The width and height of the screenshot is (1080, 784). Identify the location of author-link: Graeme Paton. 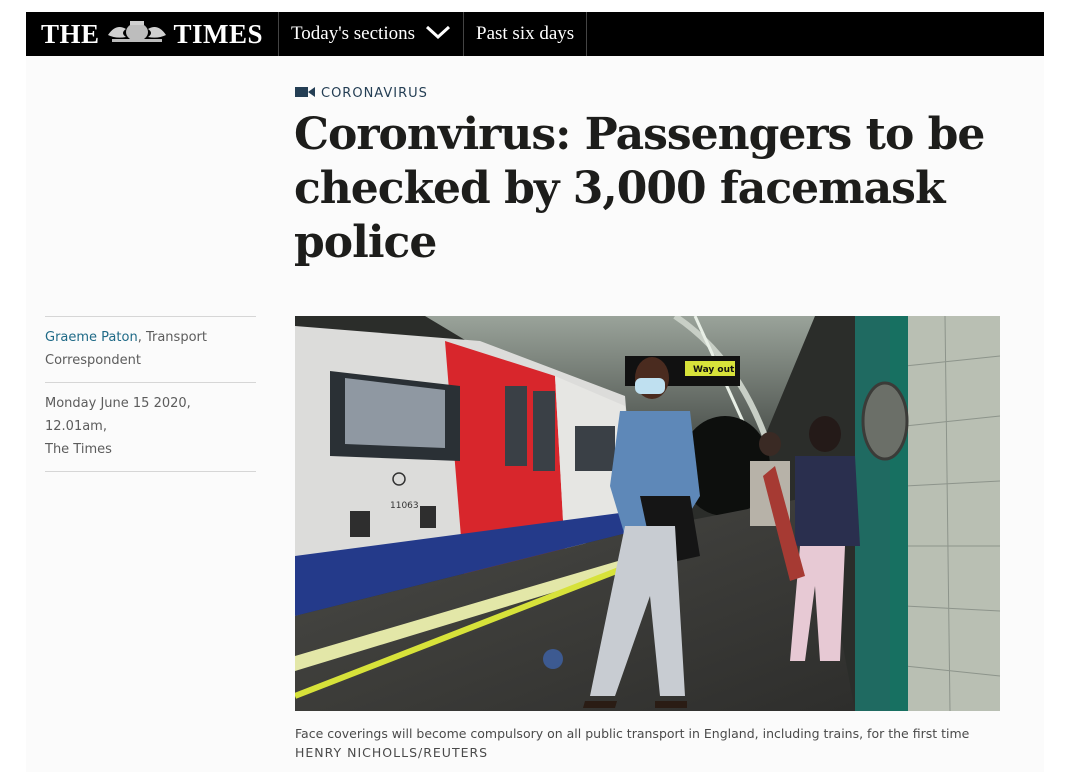
(91, 337).